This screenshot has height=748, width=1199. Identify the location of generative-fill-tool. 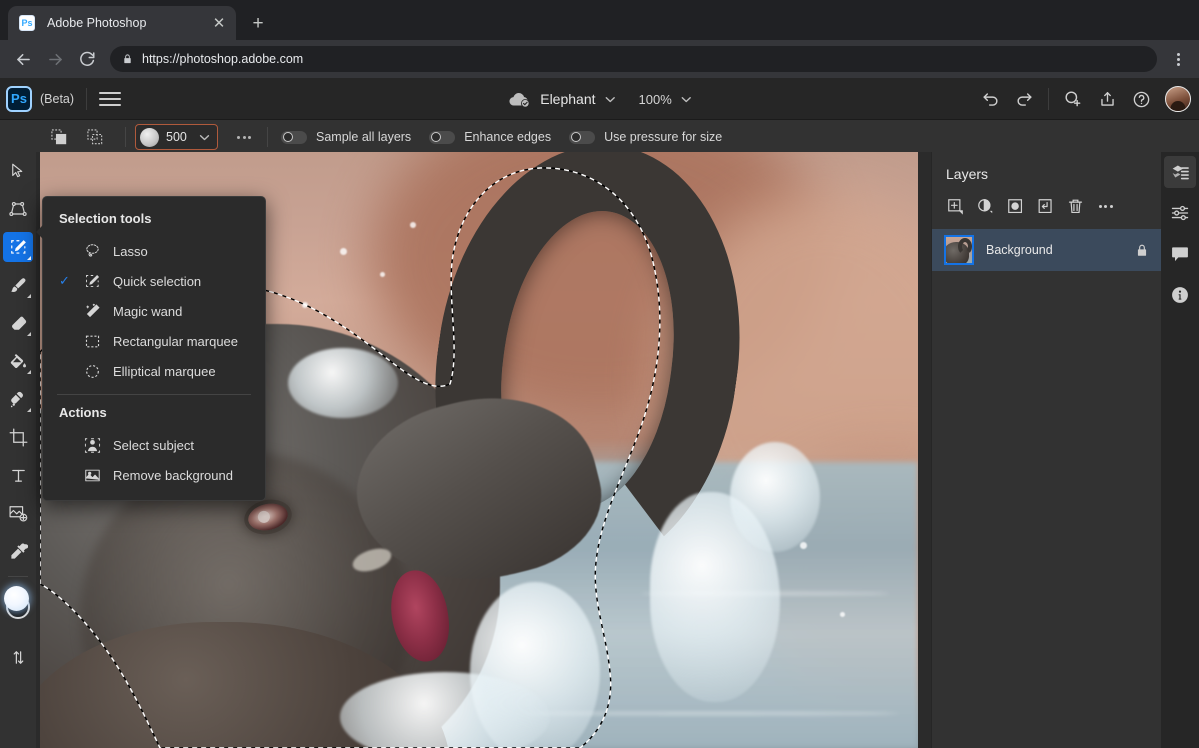
(18, 513).